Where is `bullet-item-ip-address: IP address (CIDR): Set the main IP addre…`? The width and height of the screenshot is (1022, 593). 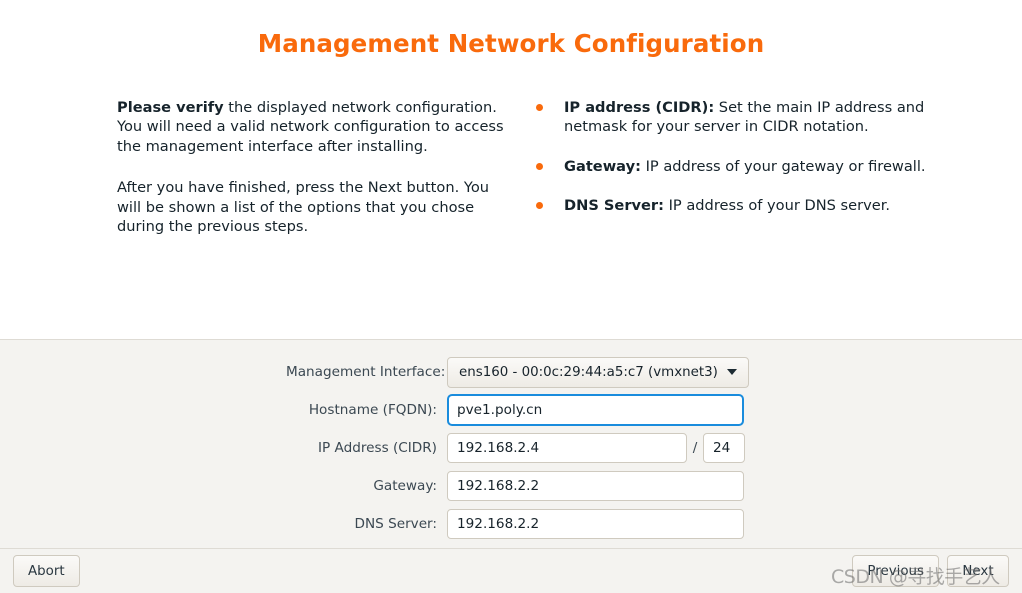
bullet-item-ip-address: IP address (CIDR): Set the main IP addre… is located at coordinates (736, 117).